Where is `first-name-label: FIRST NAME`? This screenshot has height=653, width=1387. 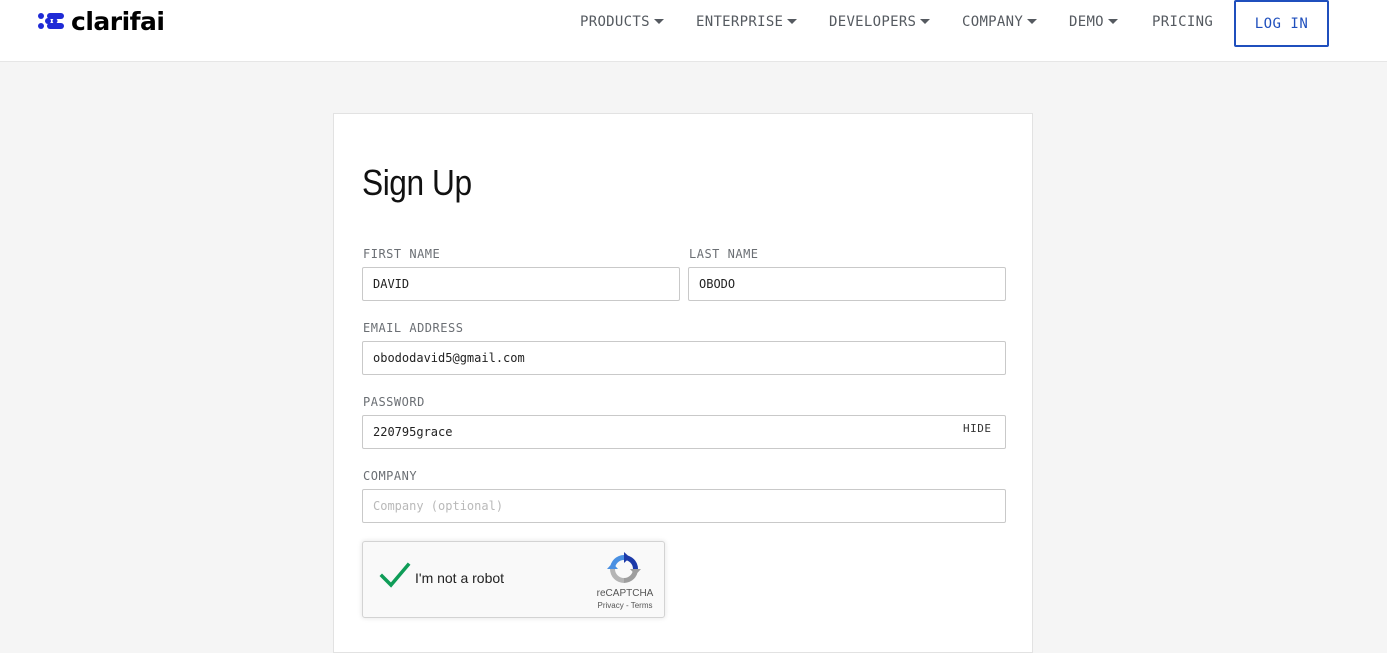 first-name-label: FIRST NAME is located at coordinates (402, 254).